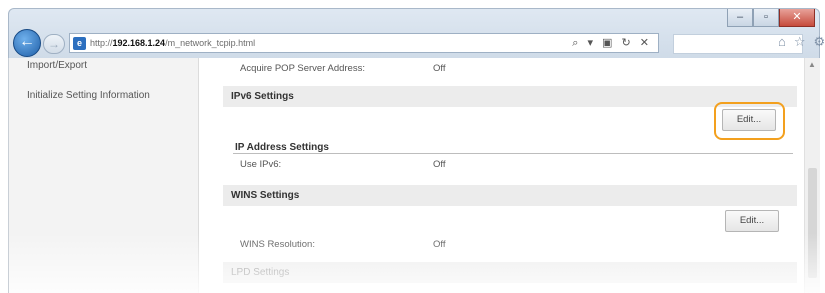  Describe the element at coordinates (439, 244) in the screenshot. I see `wins-resolution-value: Off` at that location.